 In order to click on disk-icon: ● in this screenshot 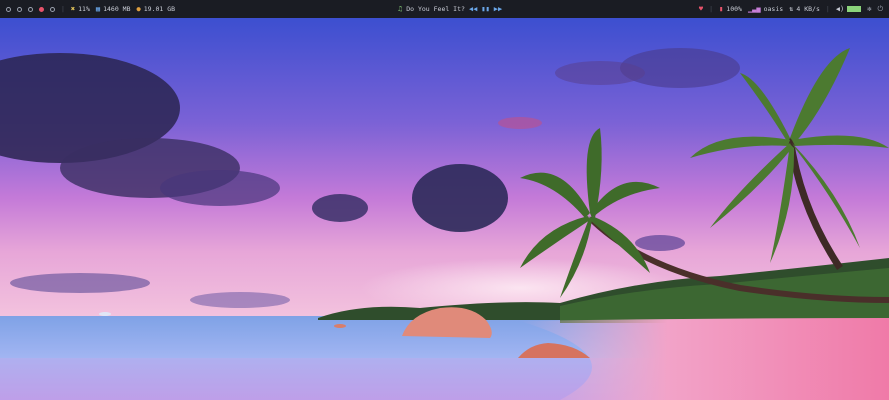, I will do `click(138, 8)`.